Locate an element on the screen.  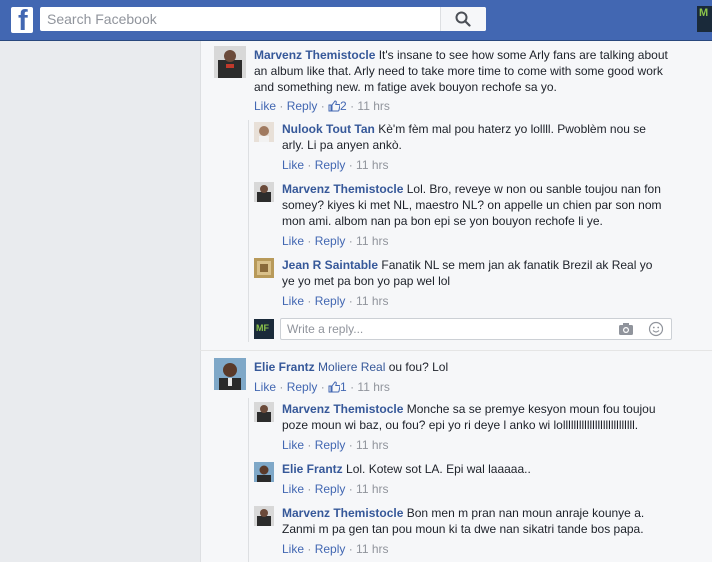
top-navigation-bar: f M is located at coordinates (356, 20).